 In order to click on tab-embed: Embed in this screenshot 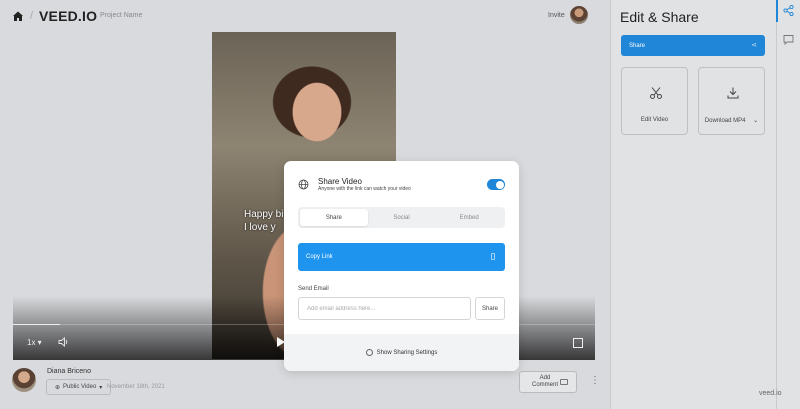, I will do `click(469, 217)`.